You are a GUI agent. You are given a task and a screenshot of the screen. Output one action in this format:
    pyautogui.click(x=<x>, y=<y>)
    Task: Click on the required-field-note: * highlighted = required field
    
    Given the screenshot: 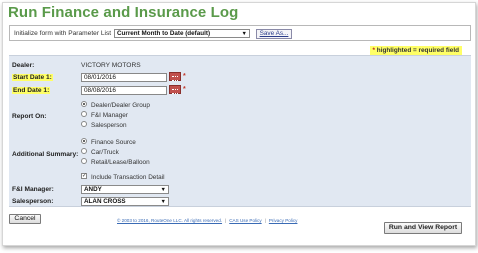 What is the action you would take?
    pyautogui.click(x=415, y=50)
    